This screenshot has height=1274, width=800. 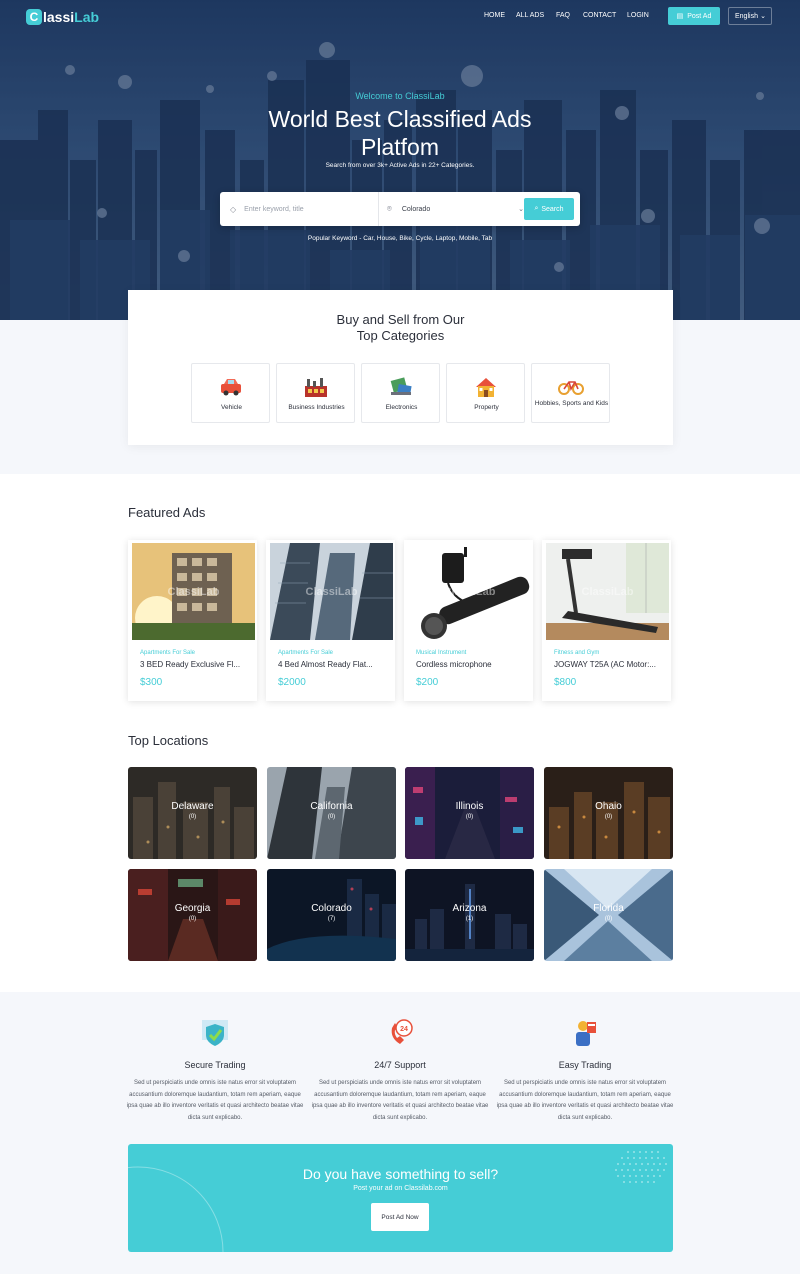 I want to click on location-name: Colorado, so click(x=331, y=908).